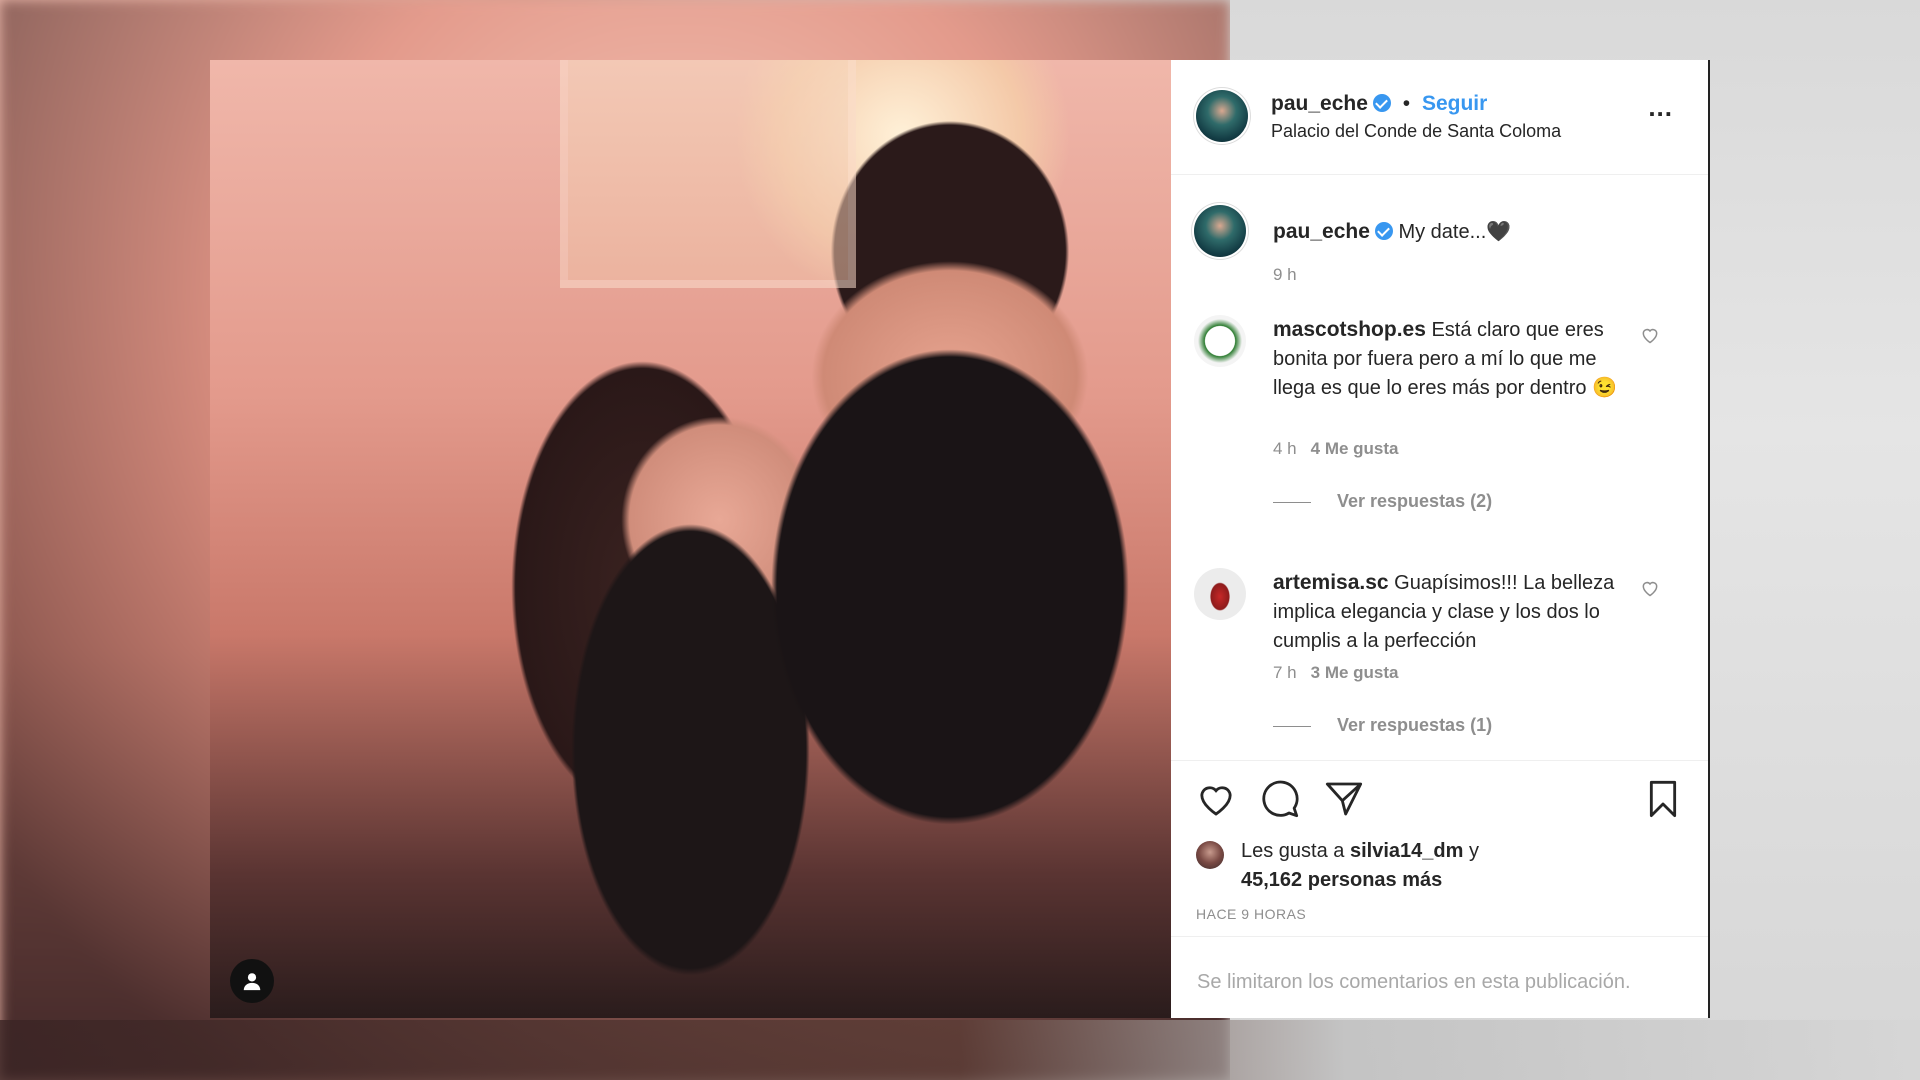 This screenshot has height=1080, width=1920. Describe the element at coordinates (1355, 672) in the screenshot. I see `comment-likes: 3 Me gusta` at that location.